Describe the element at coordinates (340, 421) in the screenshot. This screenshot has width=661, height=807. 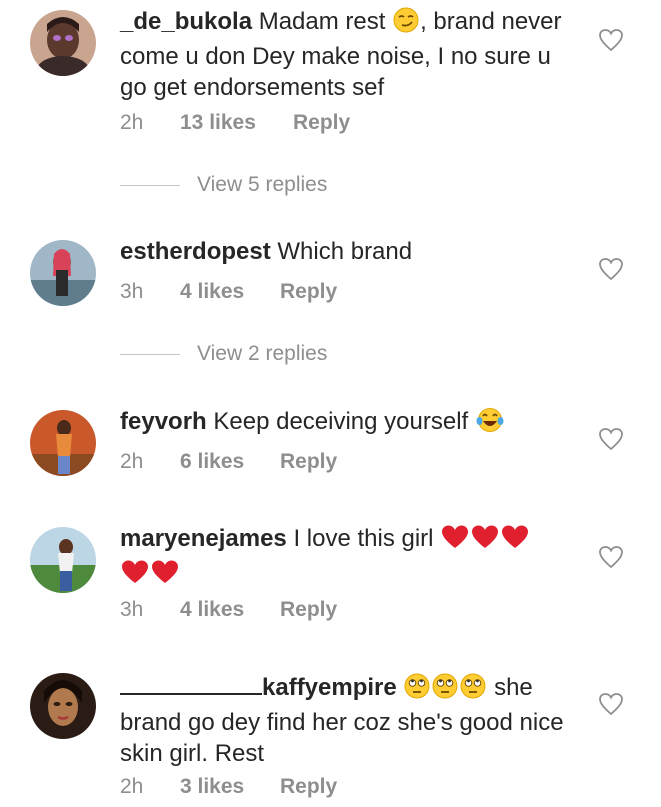
I see `comment-text-part: Keep deceiving yourself` at that location.